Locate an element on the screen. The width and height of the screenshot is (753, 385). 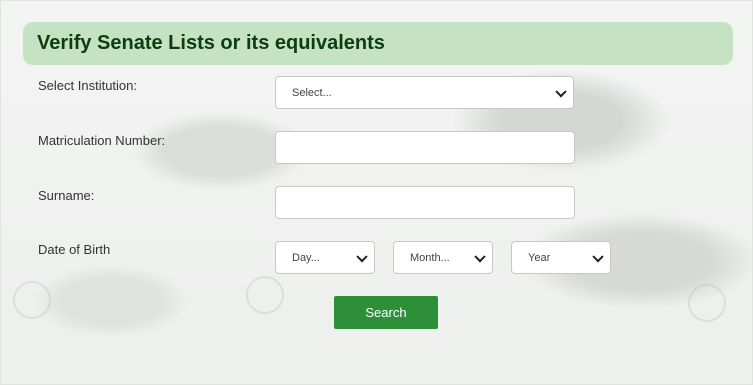
dob-label: Date of Birth is located at coordinates (74, 249).